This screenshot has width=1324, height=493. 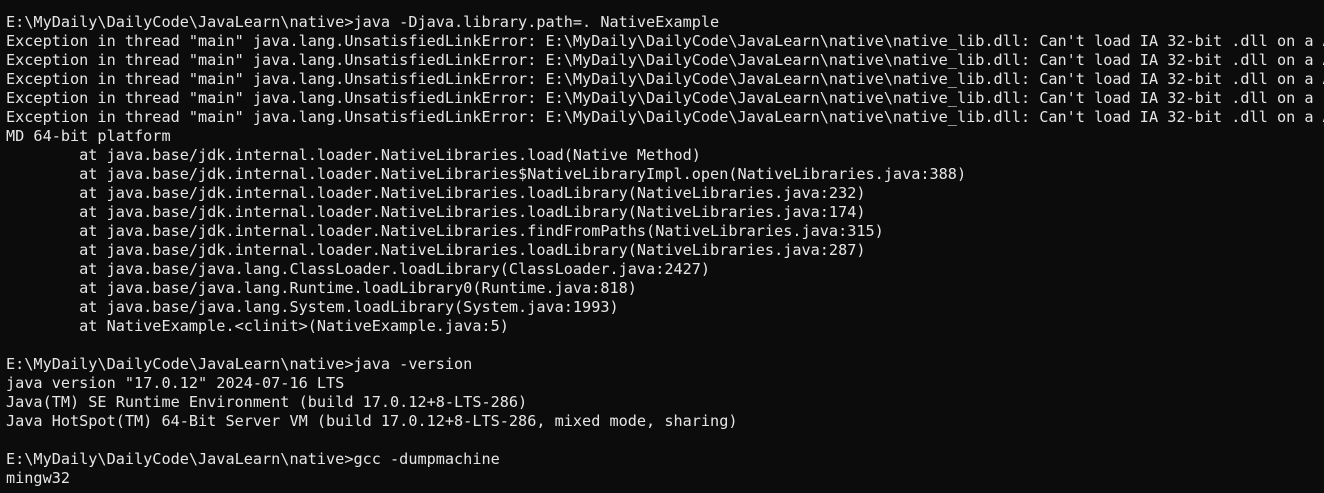 I want to click on terminal-line-error: MD 64-bit platform, so click(x=88, y=136).